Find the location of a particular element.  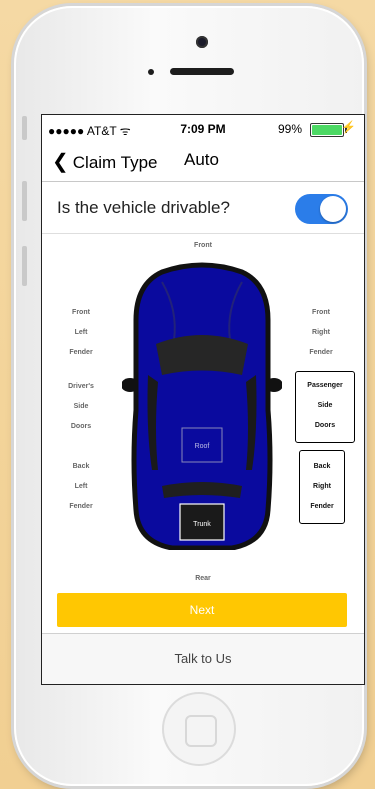

roof-label: Roof is located at coordinates (202, 446).